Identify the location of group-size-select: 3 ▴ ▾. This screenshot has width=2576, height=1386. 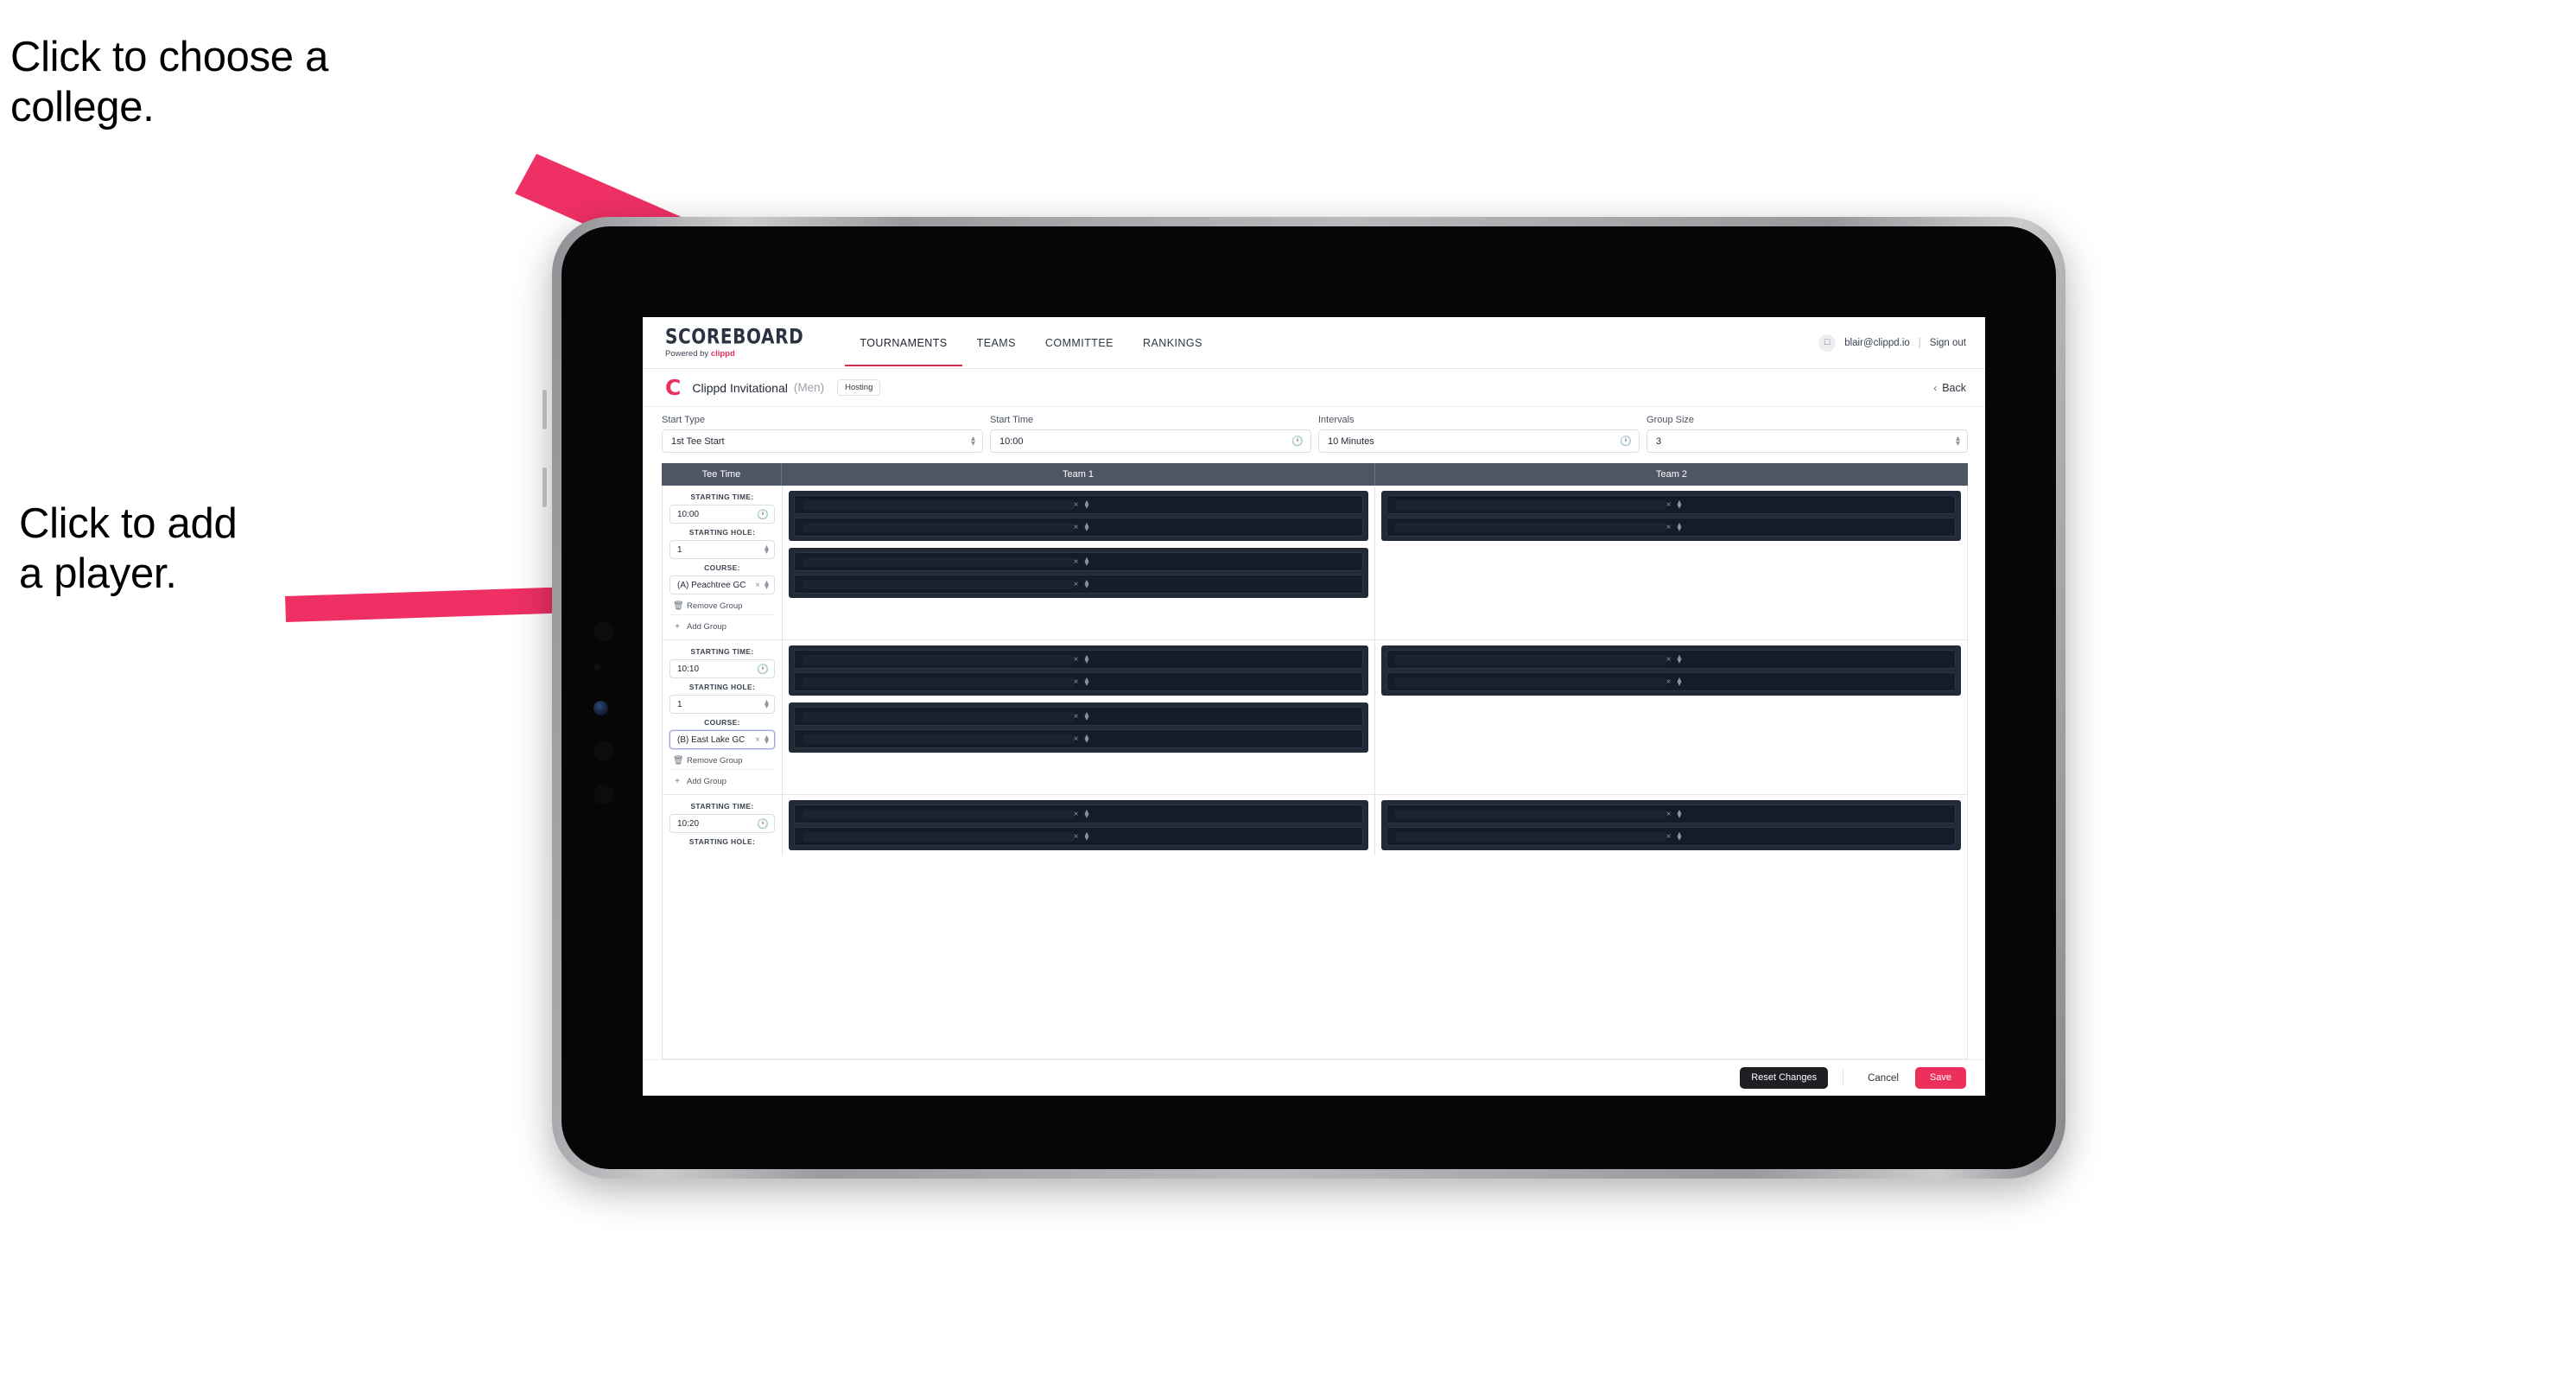
(1807, 441).